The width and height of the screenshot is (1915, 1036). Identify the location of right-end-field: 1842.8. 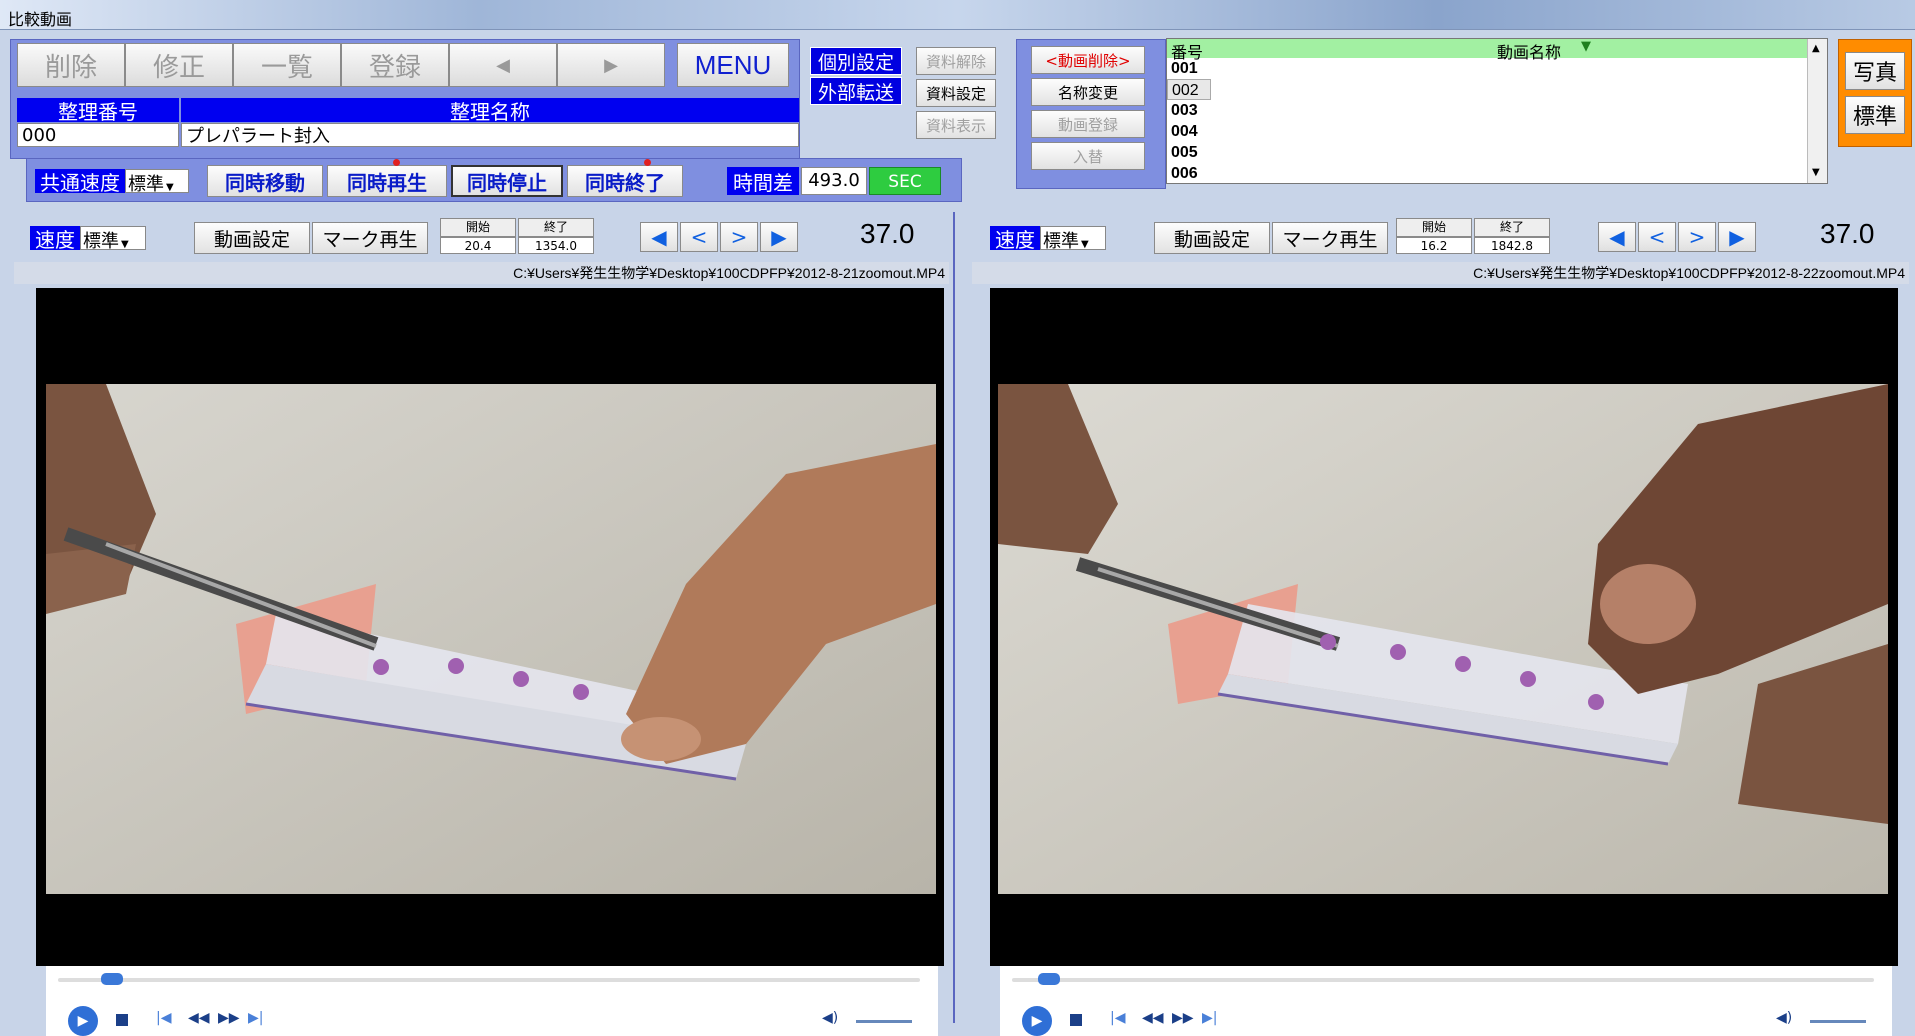
(1512, 245).